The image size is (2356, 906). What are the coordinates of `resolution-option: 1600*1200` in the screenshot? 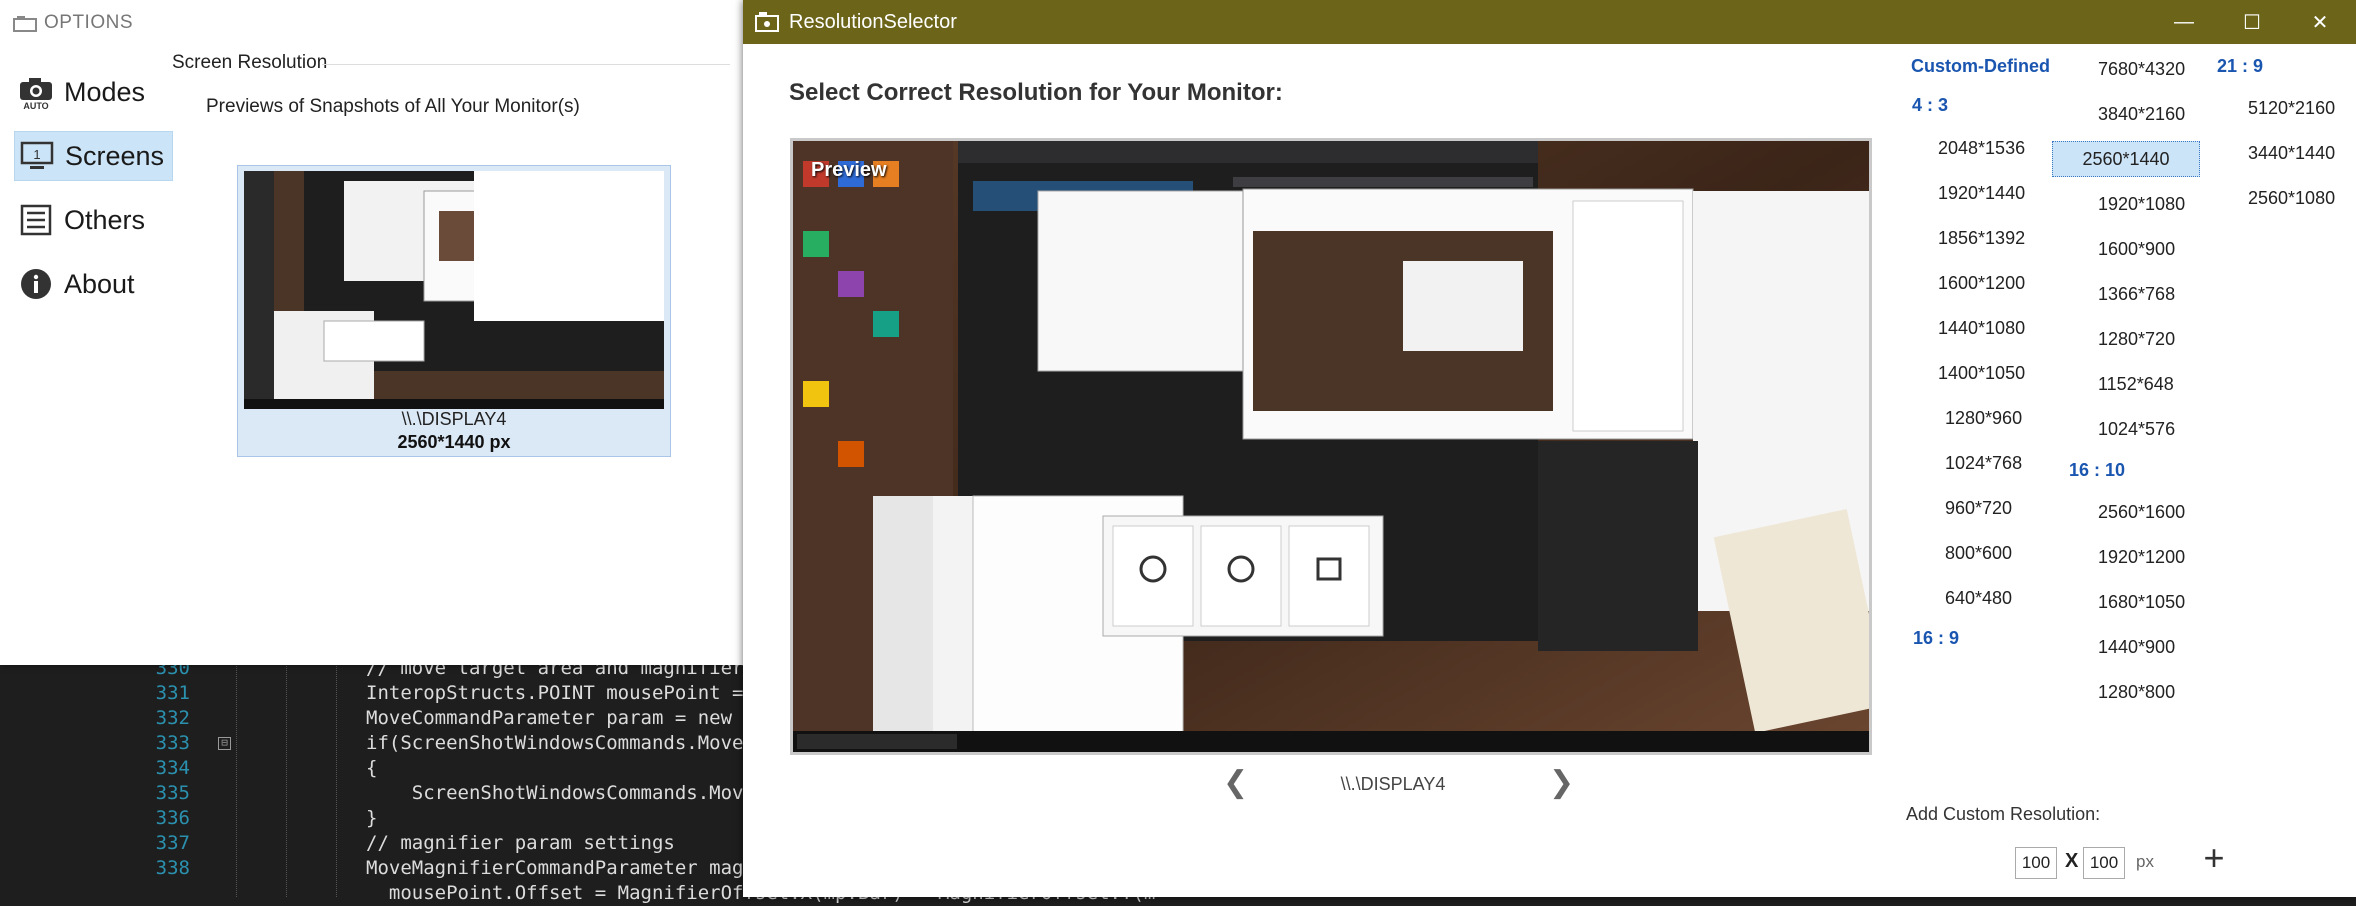 It's located at (1981, 283).